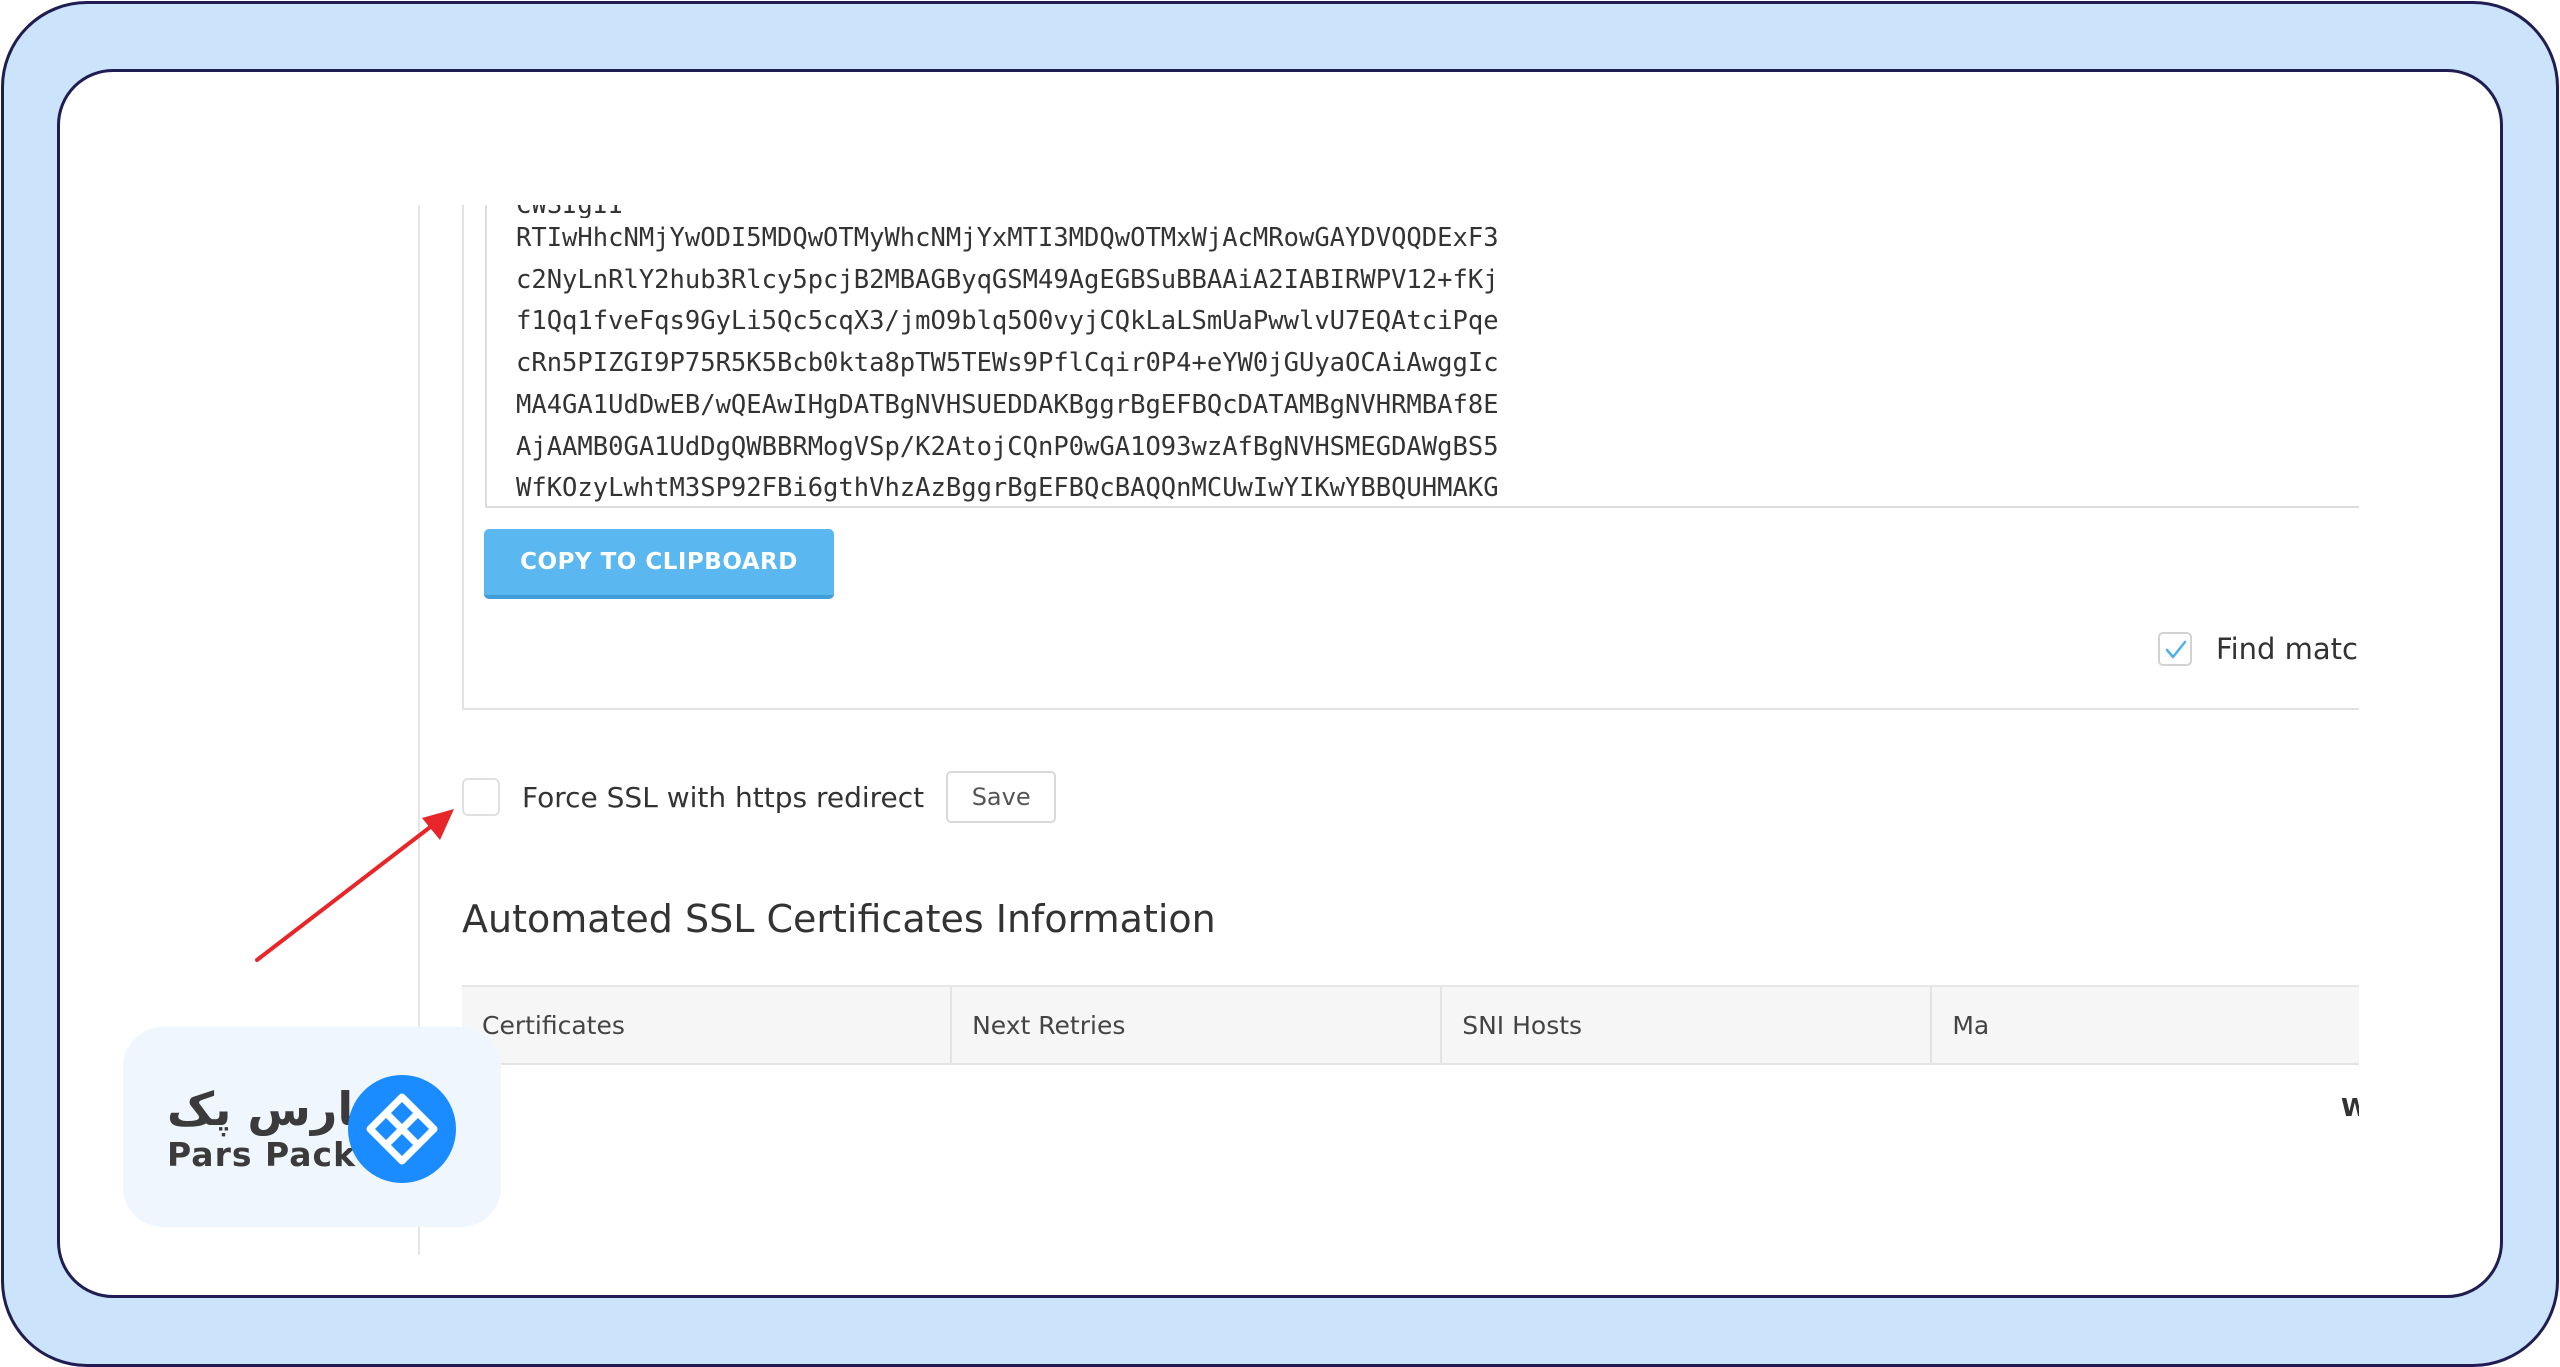 The height and width of the screenshot is (1367, 2560). I want to click on save-button: Save, so click(1001, 797).